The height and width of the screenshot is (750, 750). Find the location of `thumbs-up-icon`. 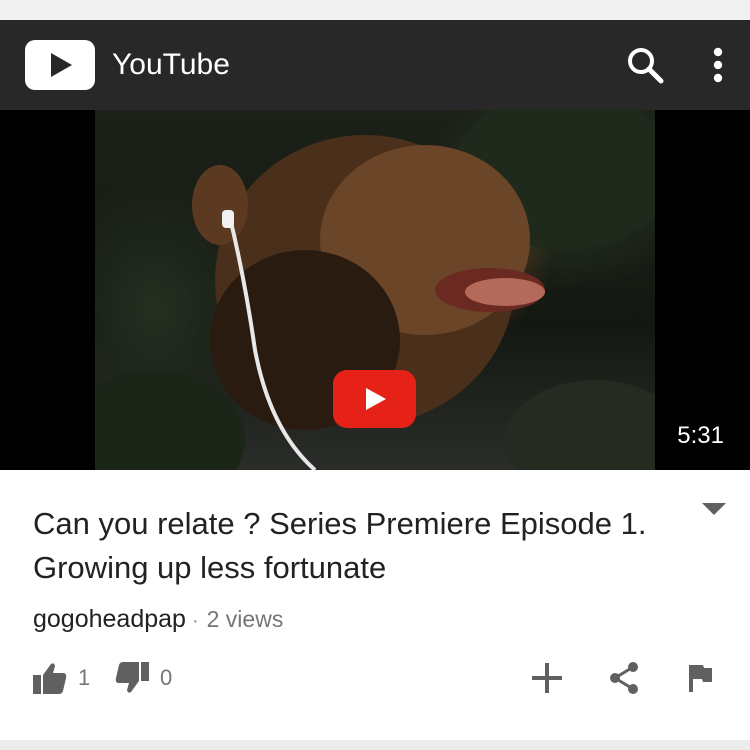

thumbs-up-icon is located at coordinates (50, 678).